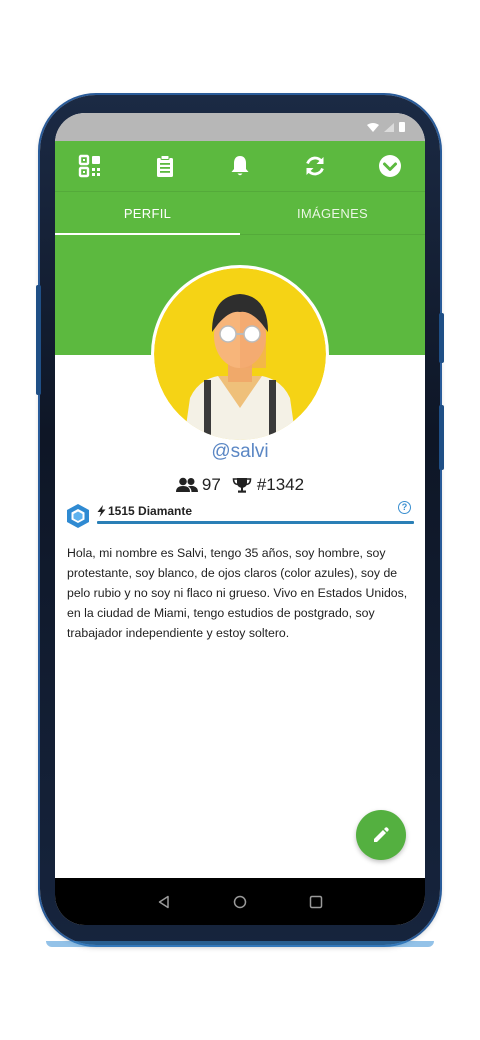  Describe the element at coordinates (165, 166) in the screenshot. I see `clipboard-icon` at that location.